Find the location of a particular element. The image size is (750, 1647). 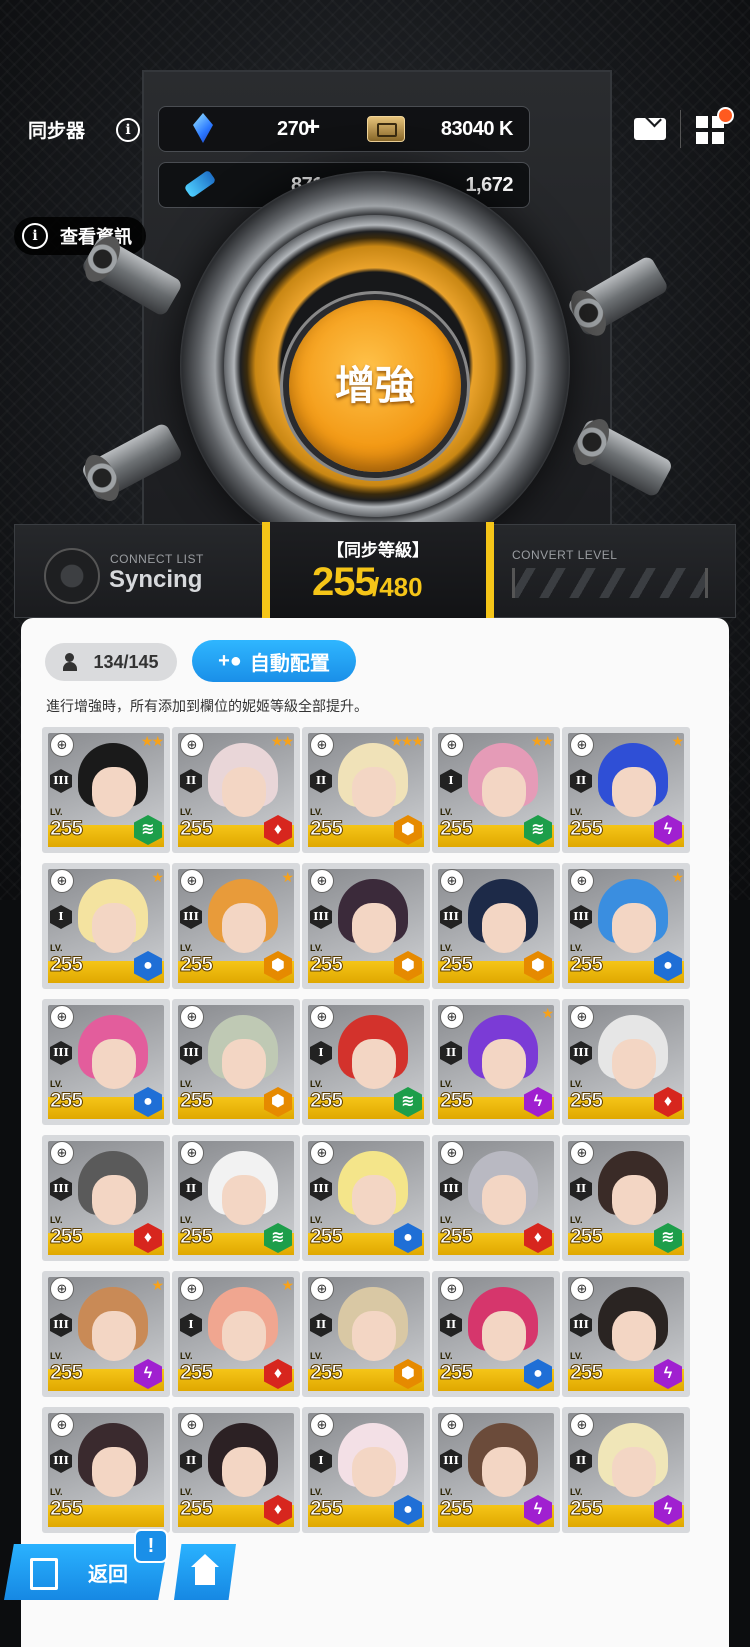

nikke-card: ⊕ ★★ I LV. 255 ≋ is located at coordinates (496, 790).